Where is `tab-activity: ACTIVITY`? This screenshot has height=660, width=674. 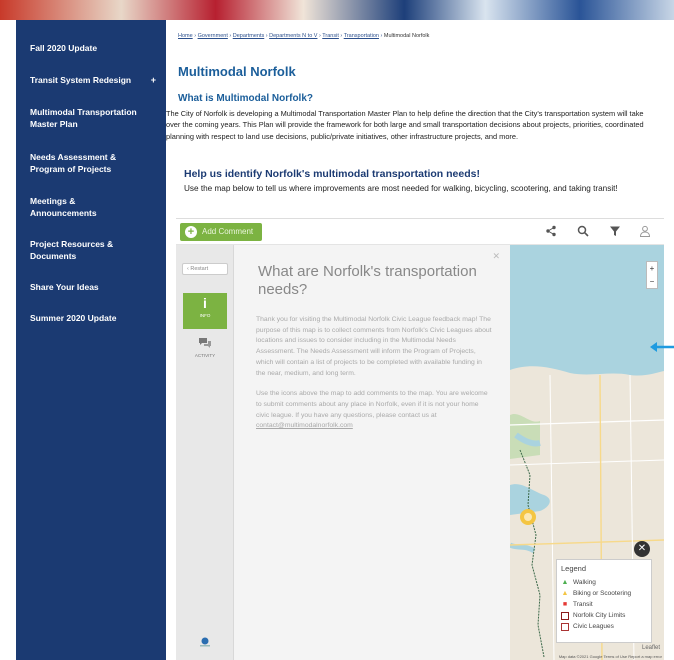
tab-activity: ACTIVITY is located at coordinates (205, 352).